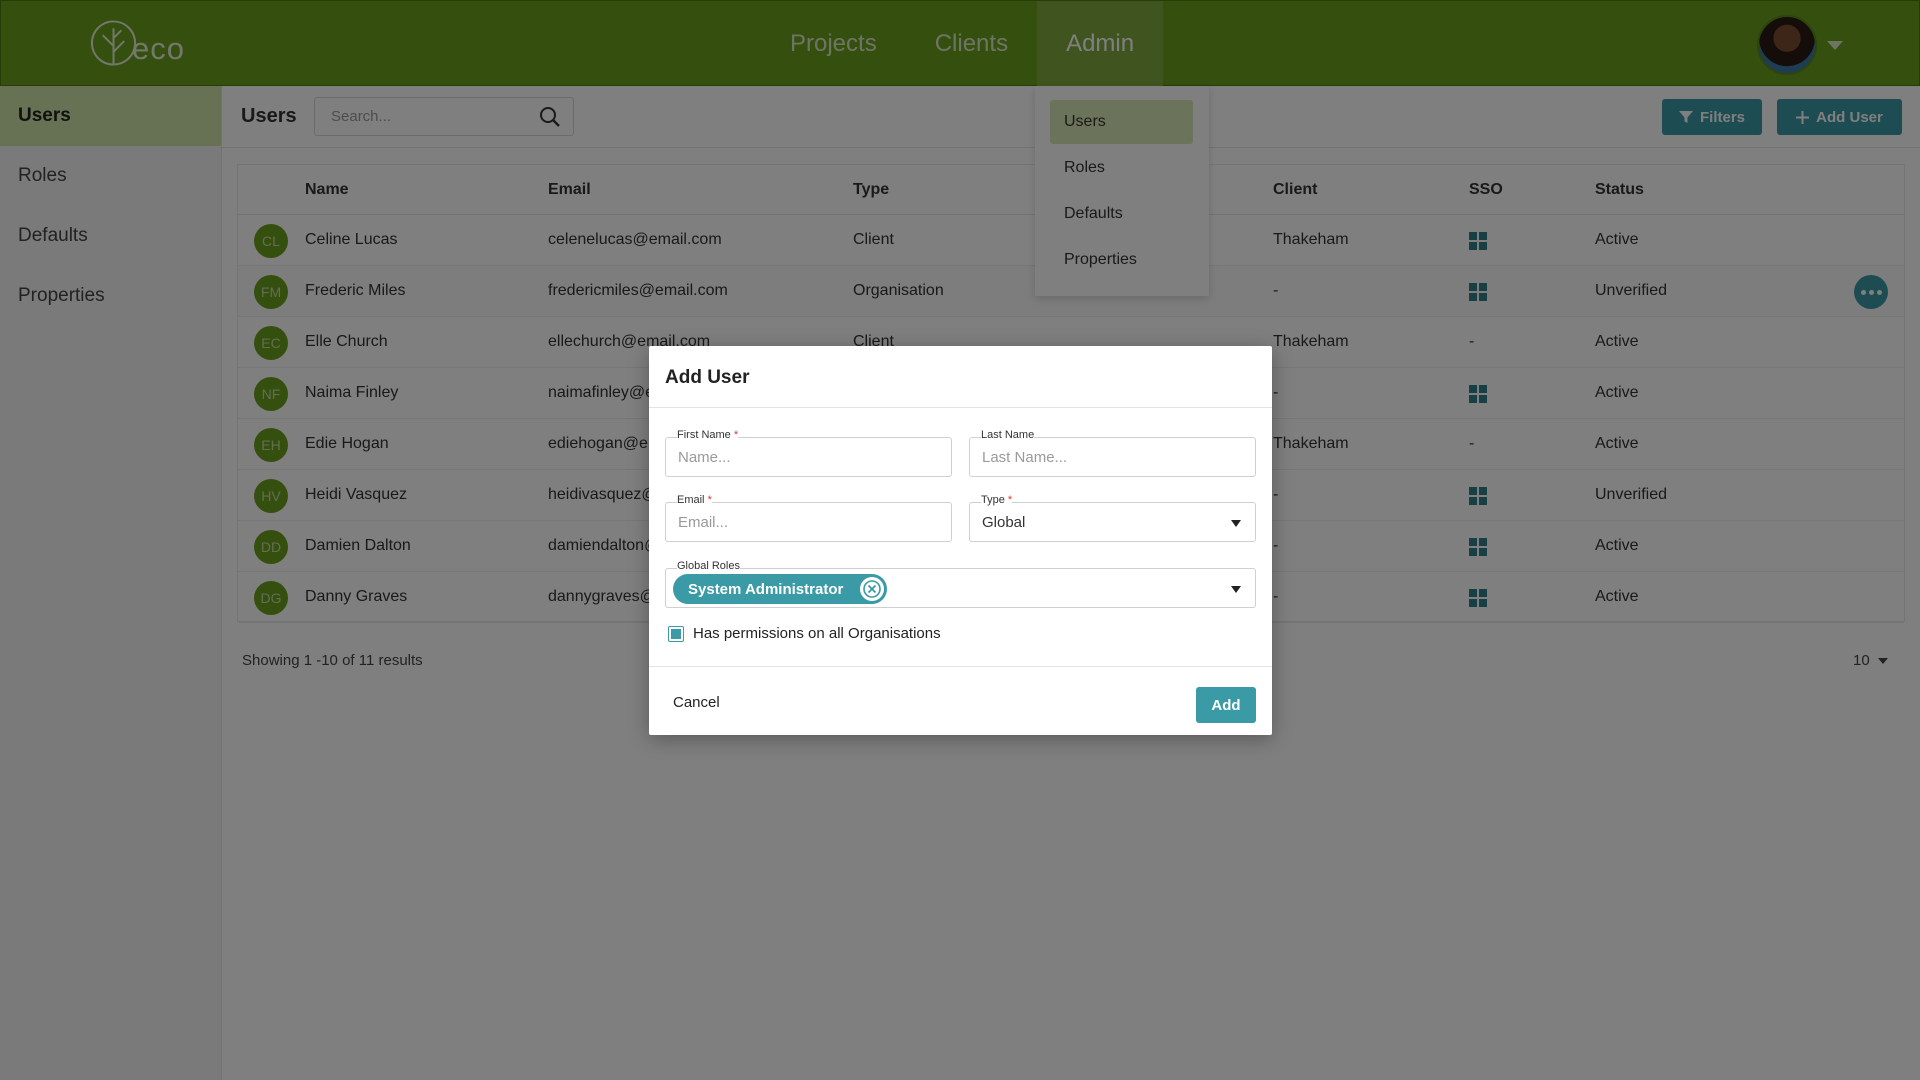 This screenshot has width=1920, height=1080. I want to click on last-name-input, so click(1112, 457).